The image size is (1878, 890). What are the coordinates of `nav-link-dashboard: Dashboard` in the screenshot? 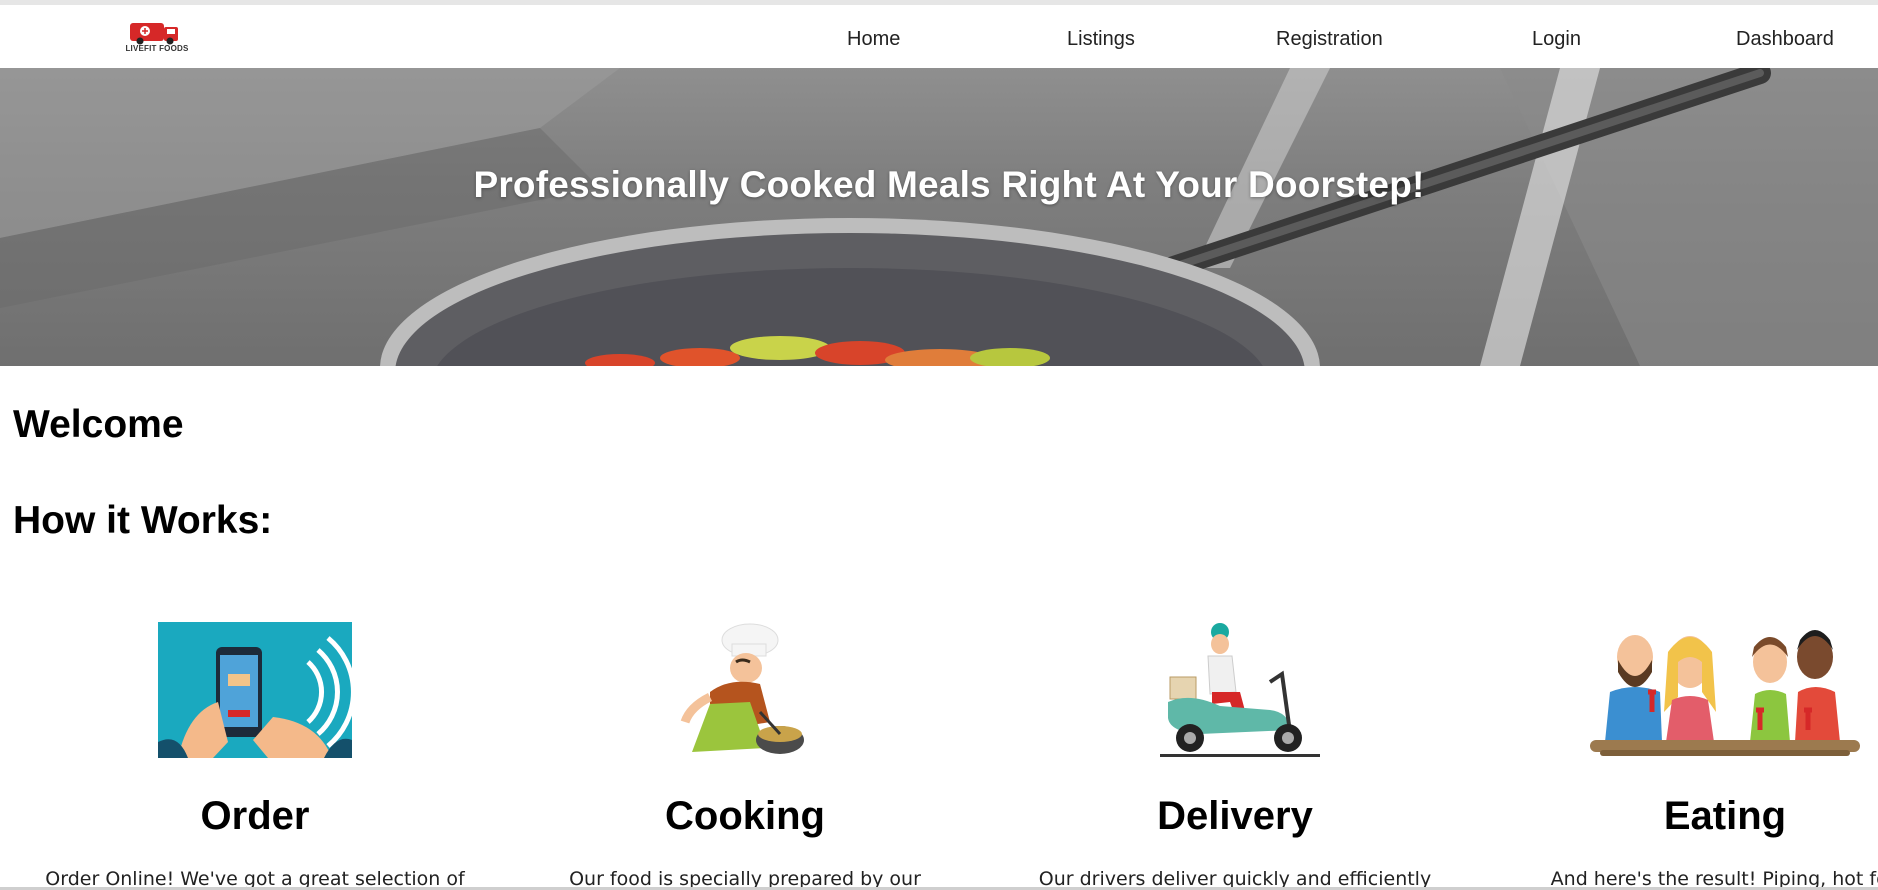 It's located at (1785, 39).